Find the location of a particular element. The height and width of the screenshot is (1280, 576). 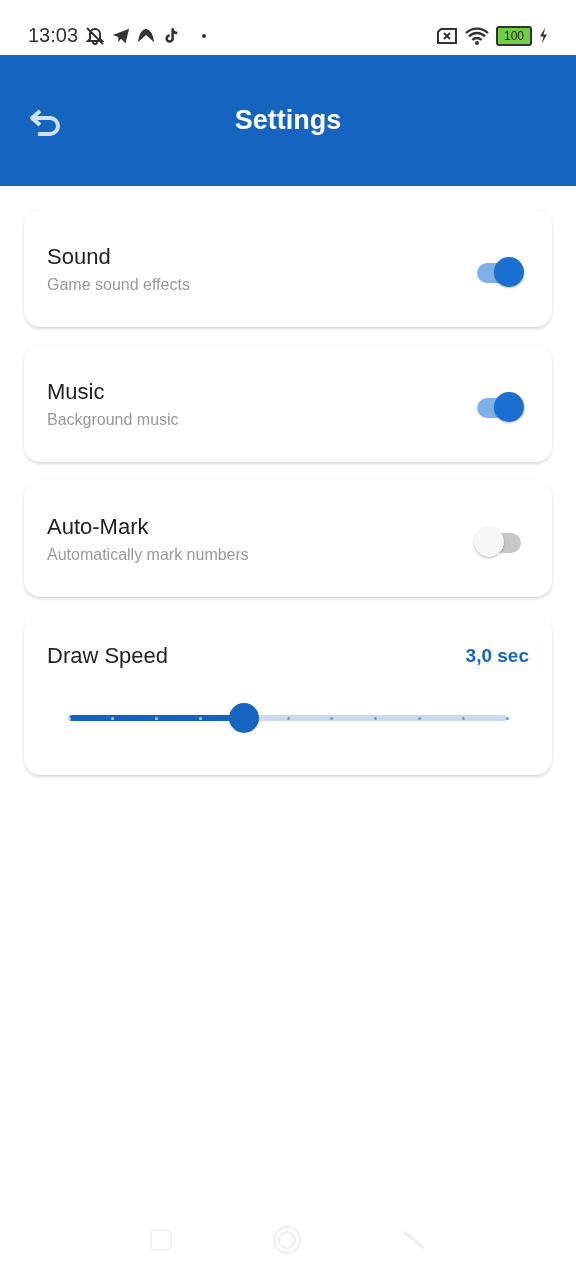

setting-title: Auto-Mark is located at coordinates (98, 526).